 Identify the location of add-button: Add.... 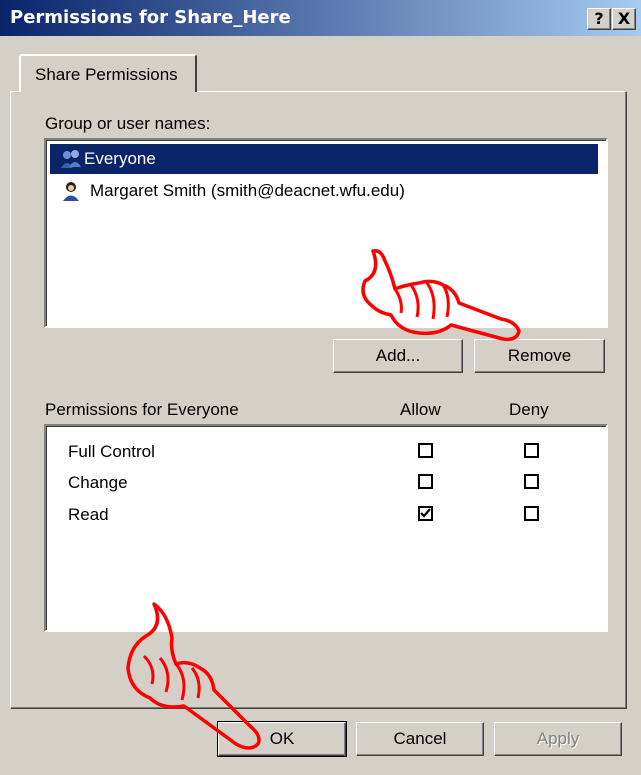
(398, 356).